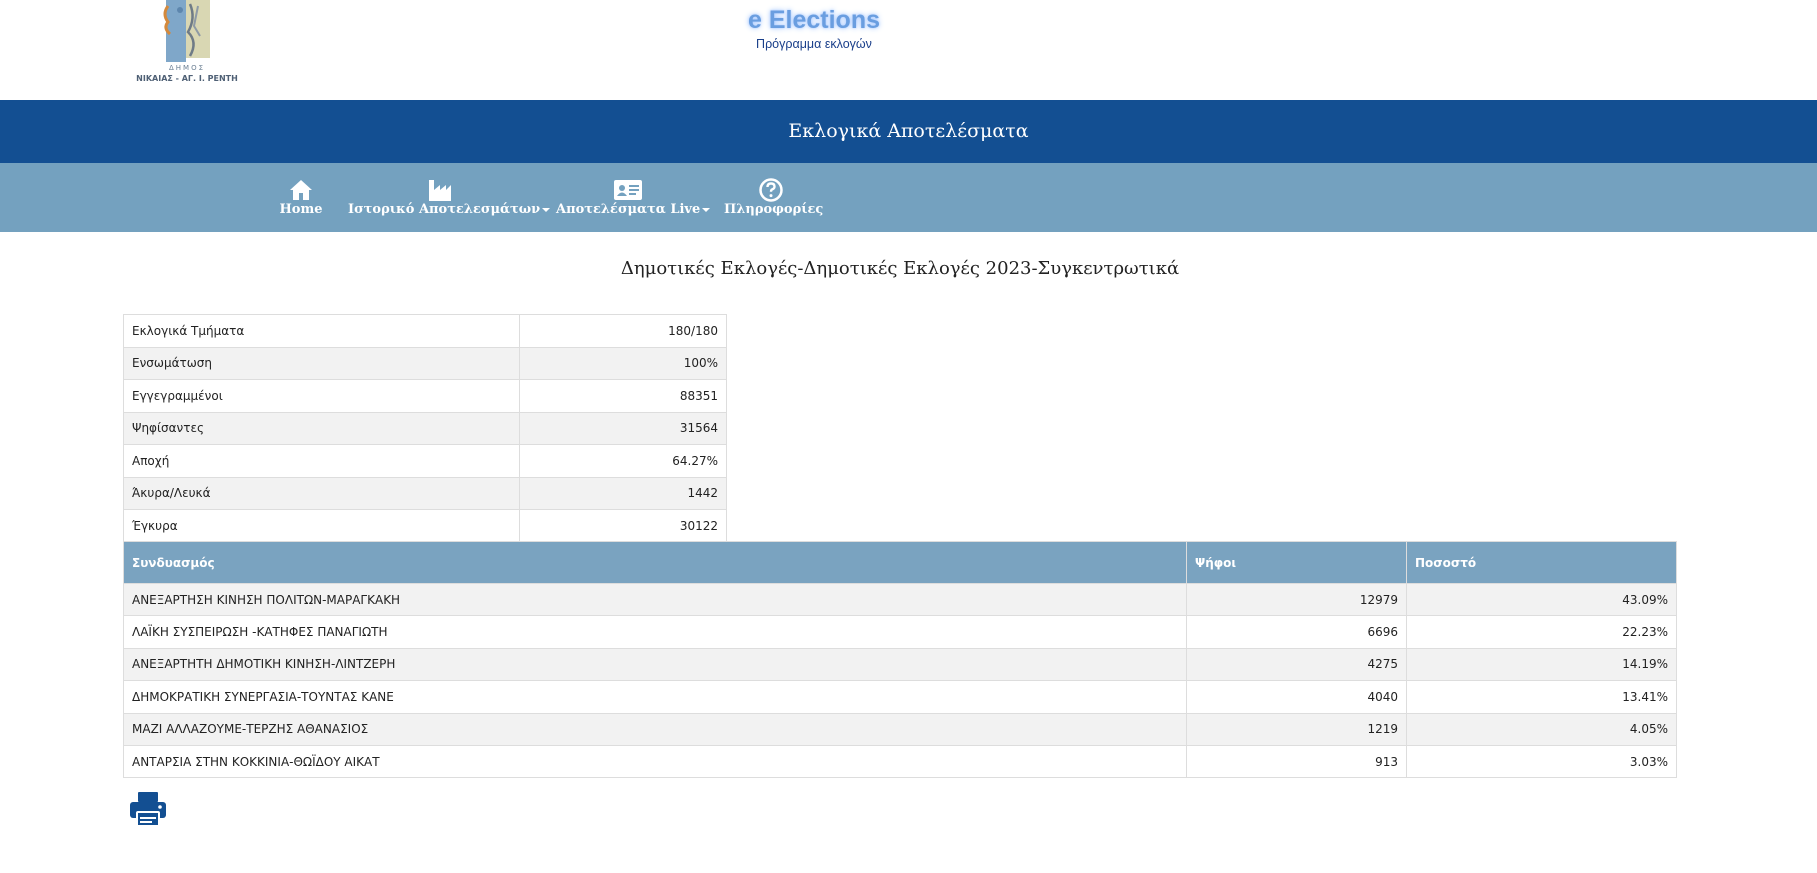 The image size is (1817, 873). Describe the element at coordinates (187, 68) in the screenshot. I see `logo-text-line1: ΔΗΜΟΣ` at that location.